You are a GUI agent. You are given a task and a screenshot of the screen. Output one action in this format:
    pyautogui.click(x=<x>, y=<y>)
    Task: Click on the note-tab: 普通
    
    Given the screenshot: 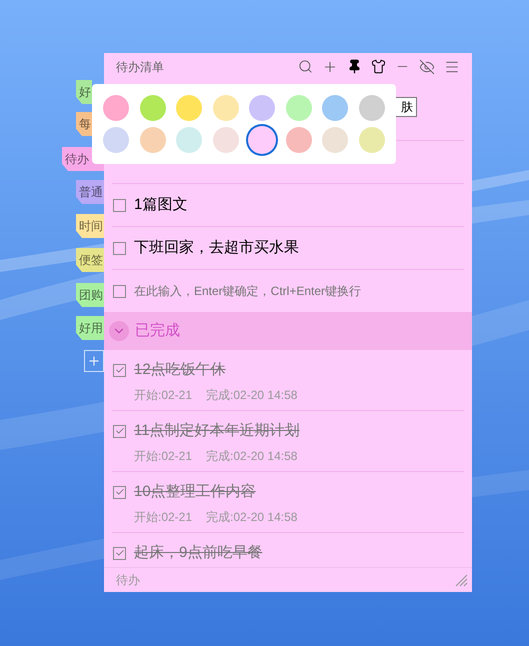 What is the action you would take?
    pyautogui.click(x=90, y=192)
    